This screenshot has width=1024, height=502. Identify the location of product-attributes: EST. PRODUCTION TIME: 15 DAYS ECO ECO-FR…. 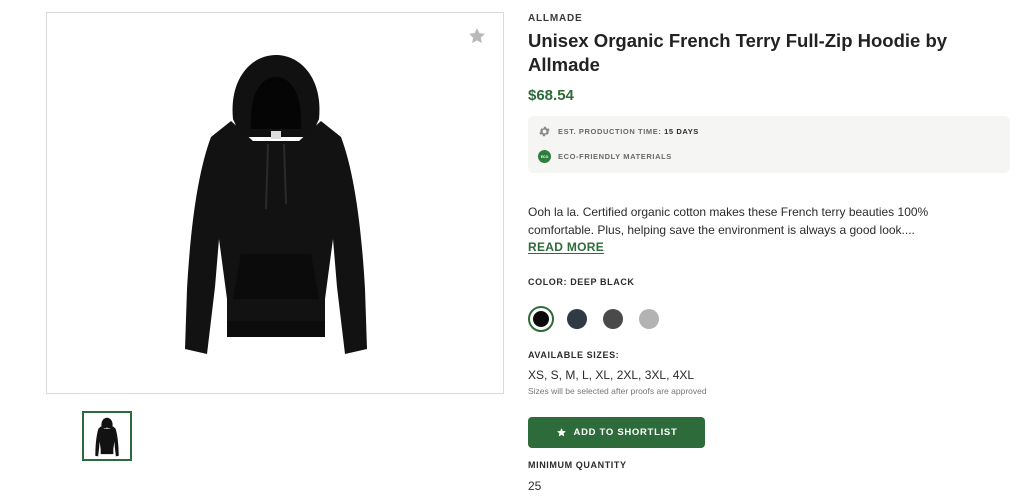
(769, 144).